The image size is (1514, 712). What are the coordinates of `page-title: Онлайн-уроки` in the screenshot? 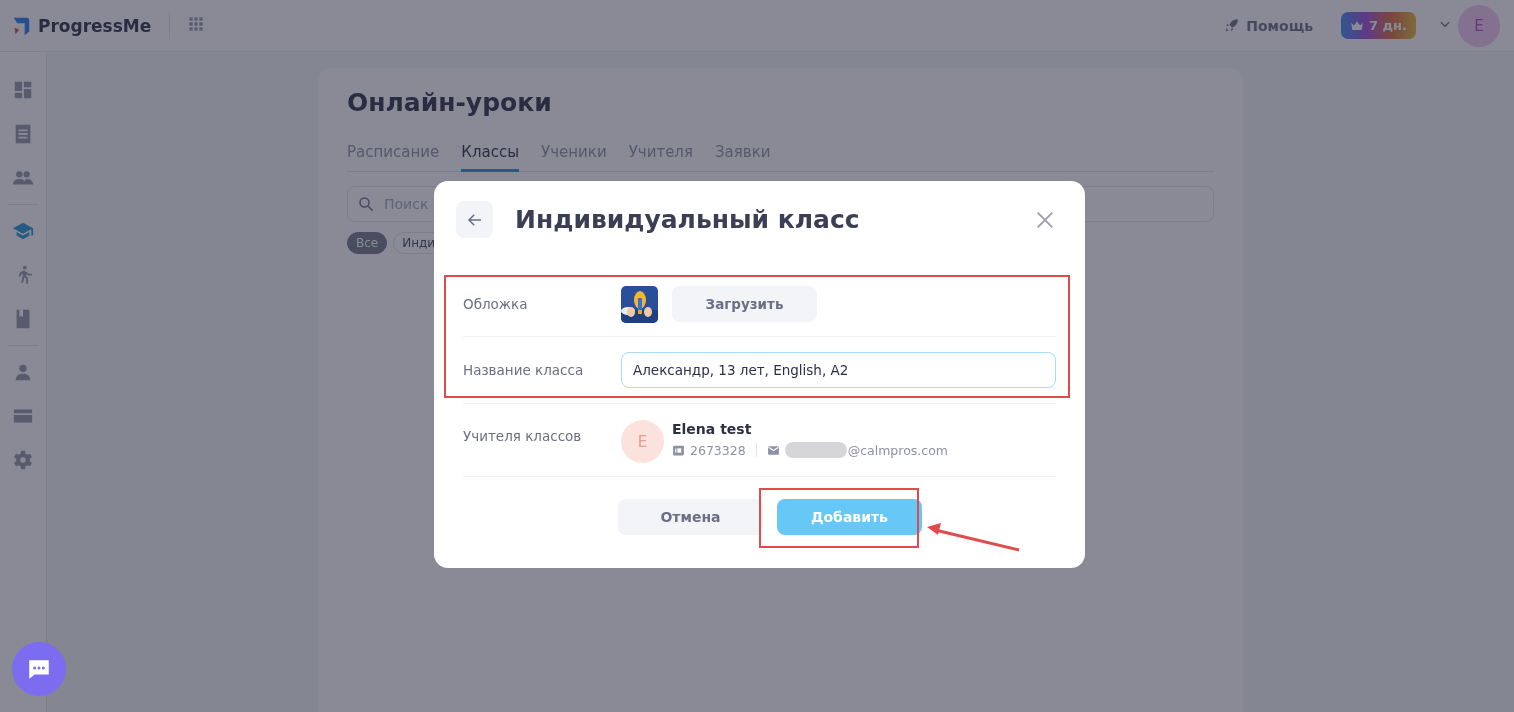 It's located at (450, 102).